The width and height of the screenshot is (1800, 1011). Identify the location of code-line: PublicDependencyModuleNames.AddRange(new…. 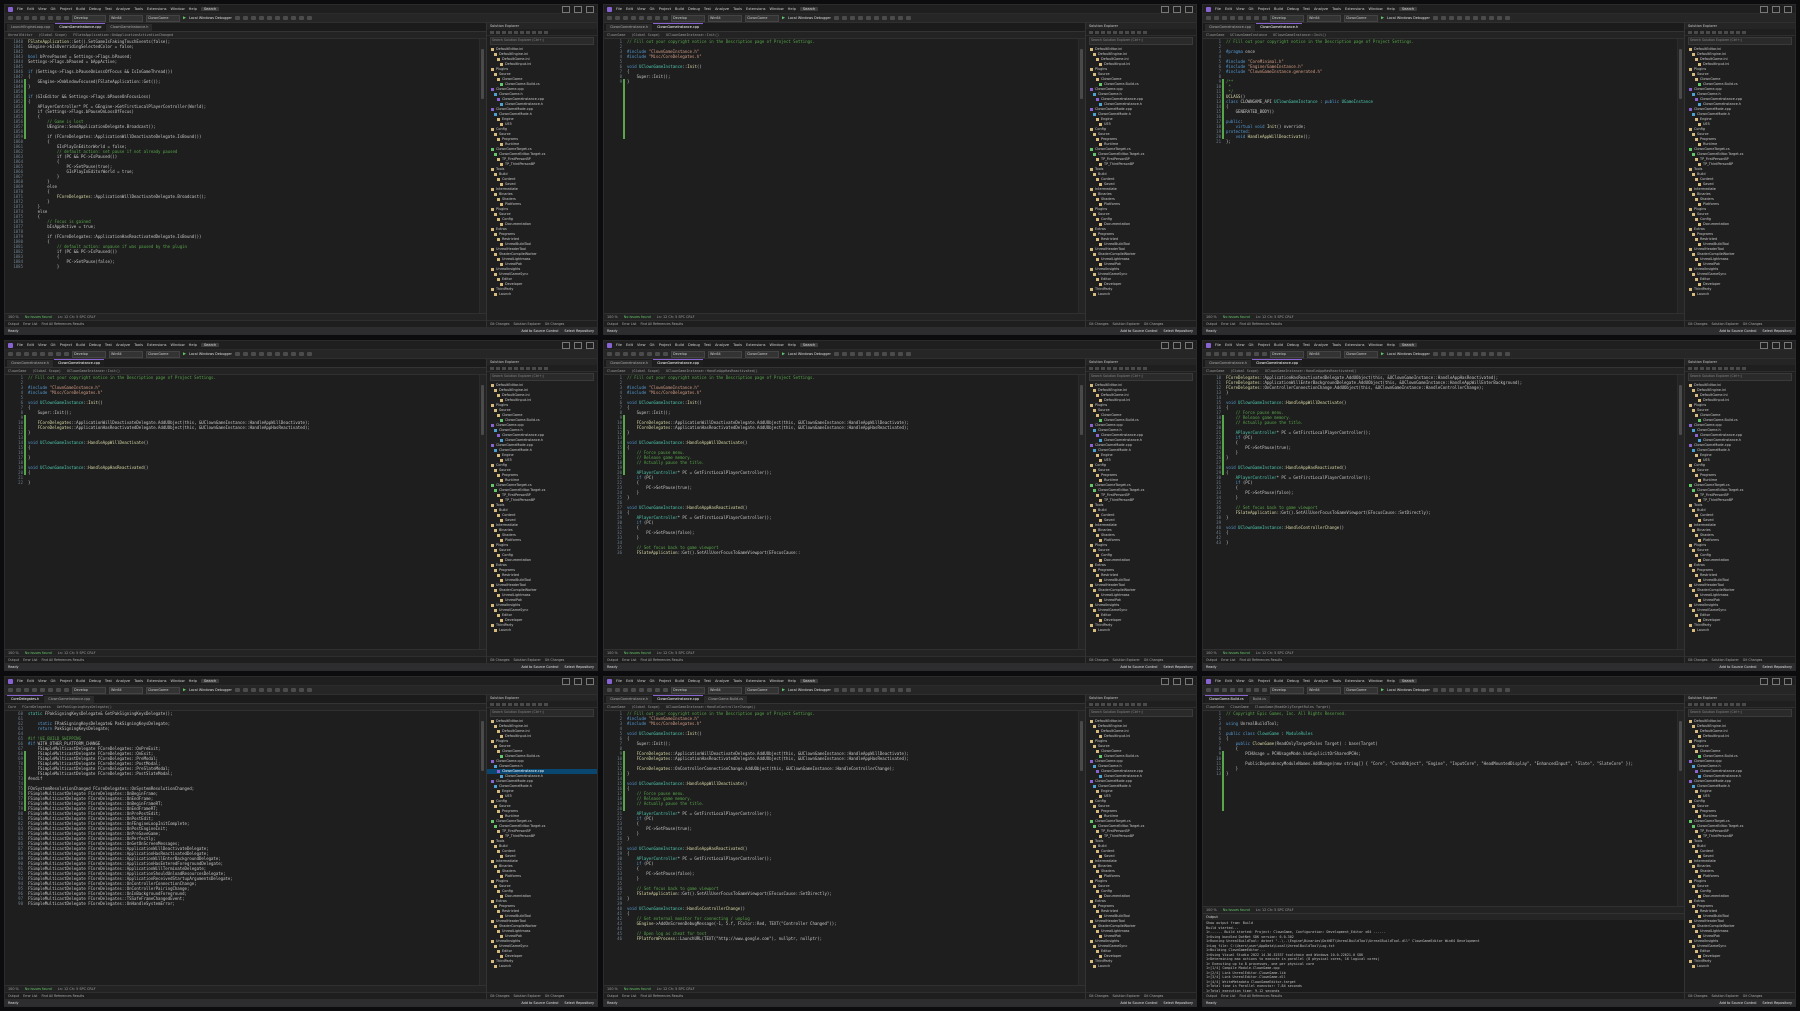
(1451, 763).